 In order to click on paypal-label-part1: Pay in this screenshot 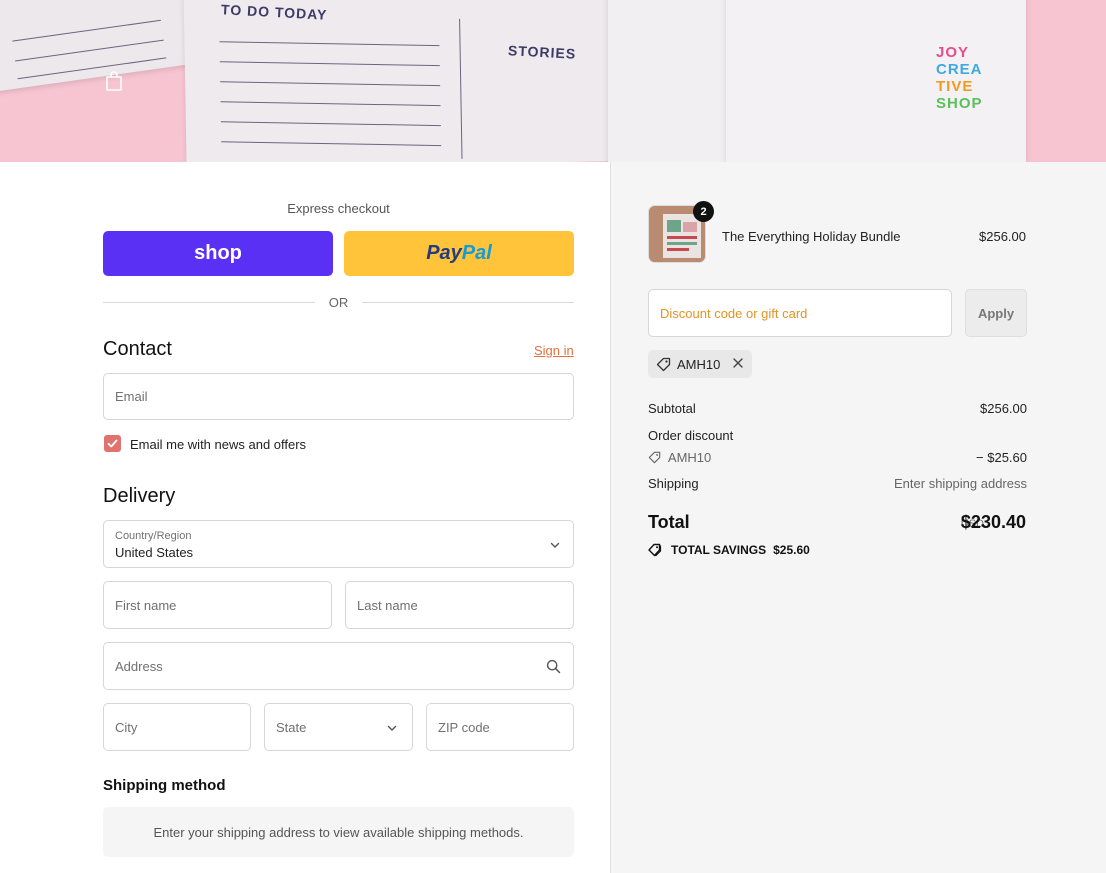, I will do `click(444, 253)`.